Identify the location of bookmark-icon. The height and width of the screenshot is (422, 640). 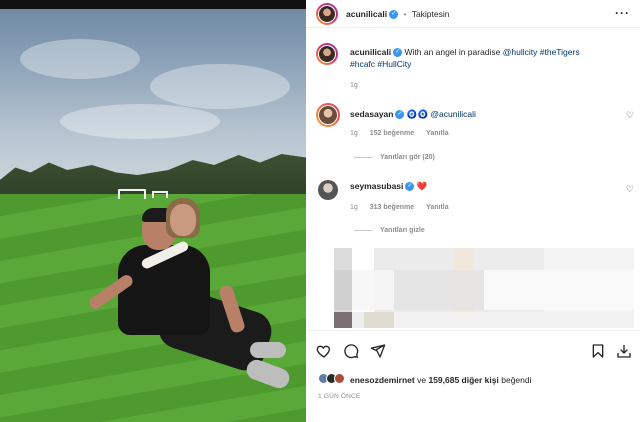
(598, 351).